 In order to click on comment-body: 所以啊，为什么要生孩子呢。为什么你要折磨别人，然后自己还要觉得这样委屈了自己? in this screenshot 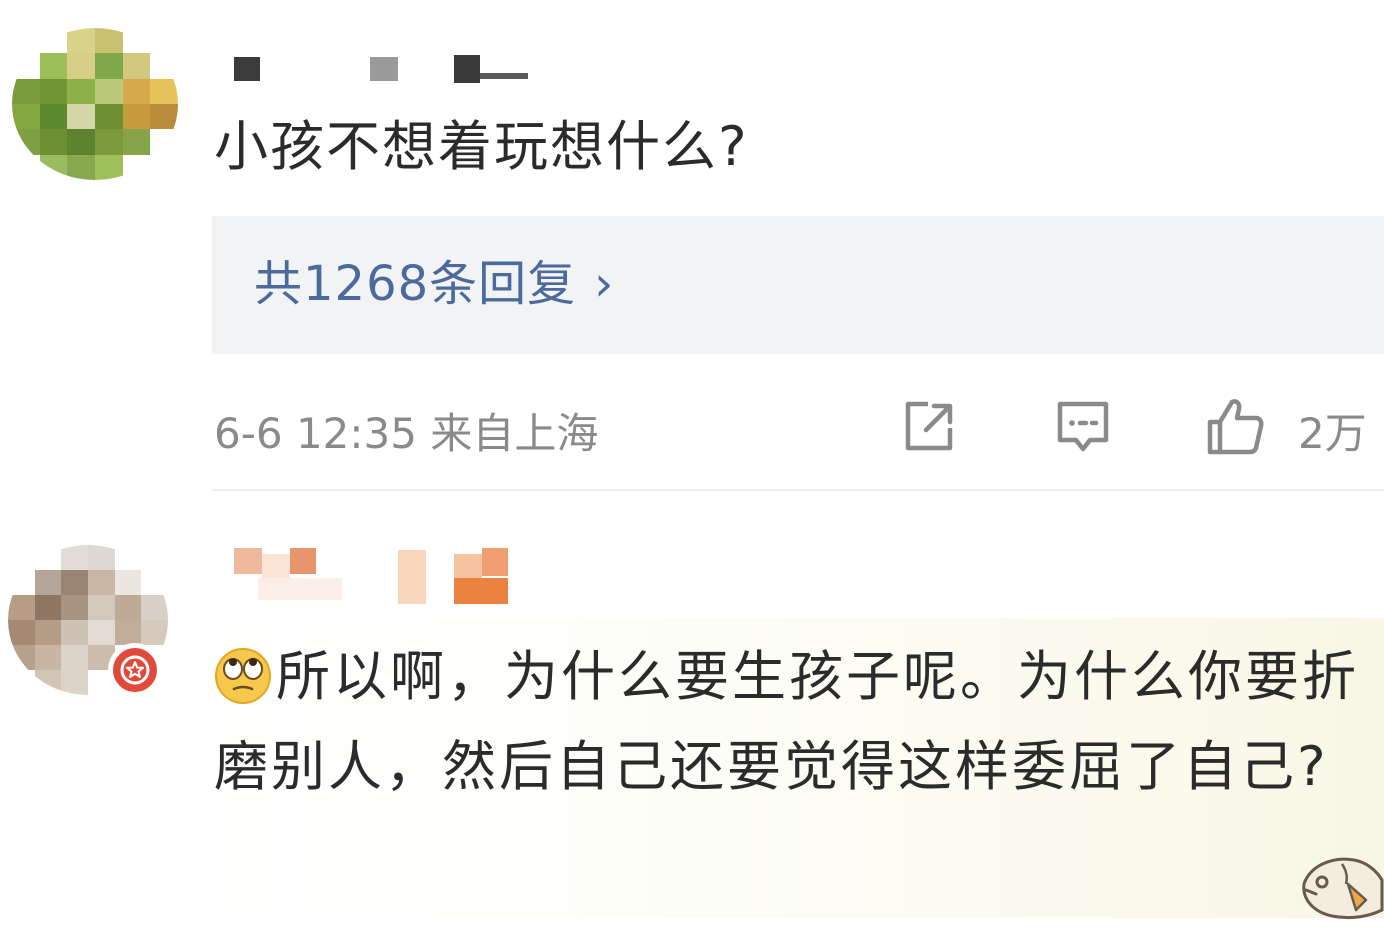, I will do `click(786, 721)`.